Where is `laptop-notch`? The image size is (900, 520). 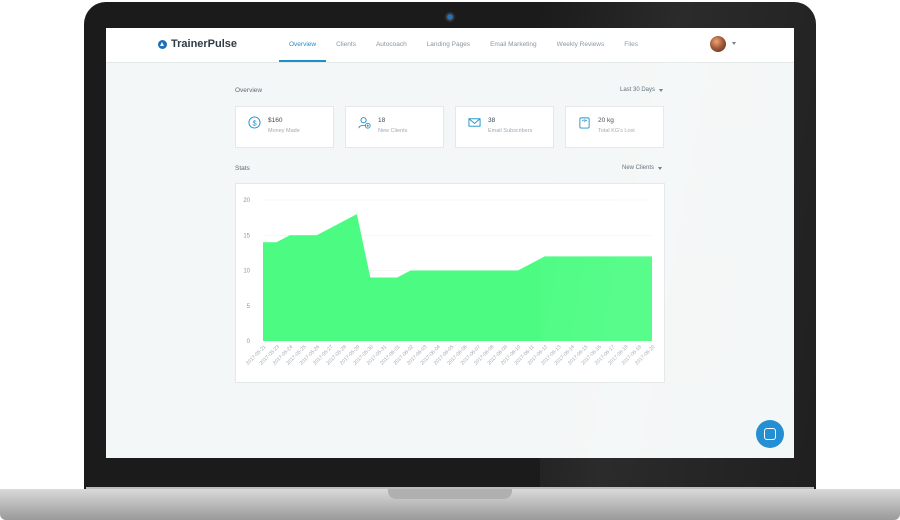
laptop-notch is located at coordinates (450, 494).